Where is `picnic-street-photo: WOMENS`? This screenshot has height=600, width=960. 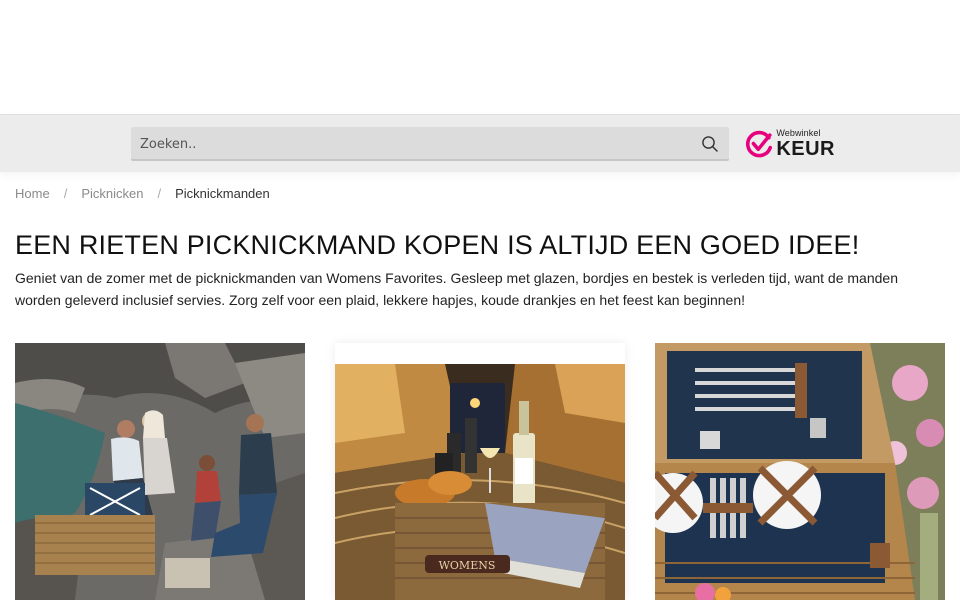 picnic-street-photo: WOMENS is located at coordinates (480, 471).